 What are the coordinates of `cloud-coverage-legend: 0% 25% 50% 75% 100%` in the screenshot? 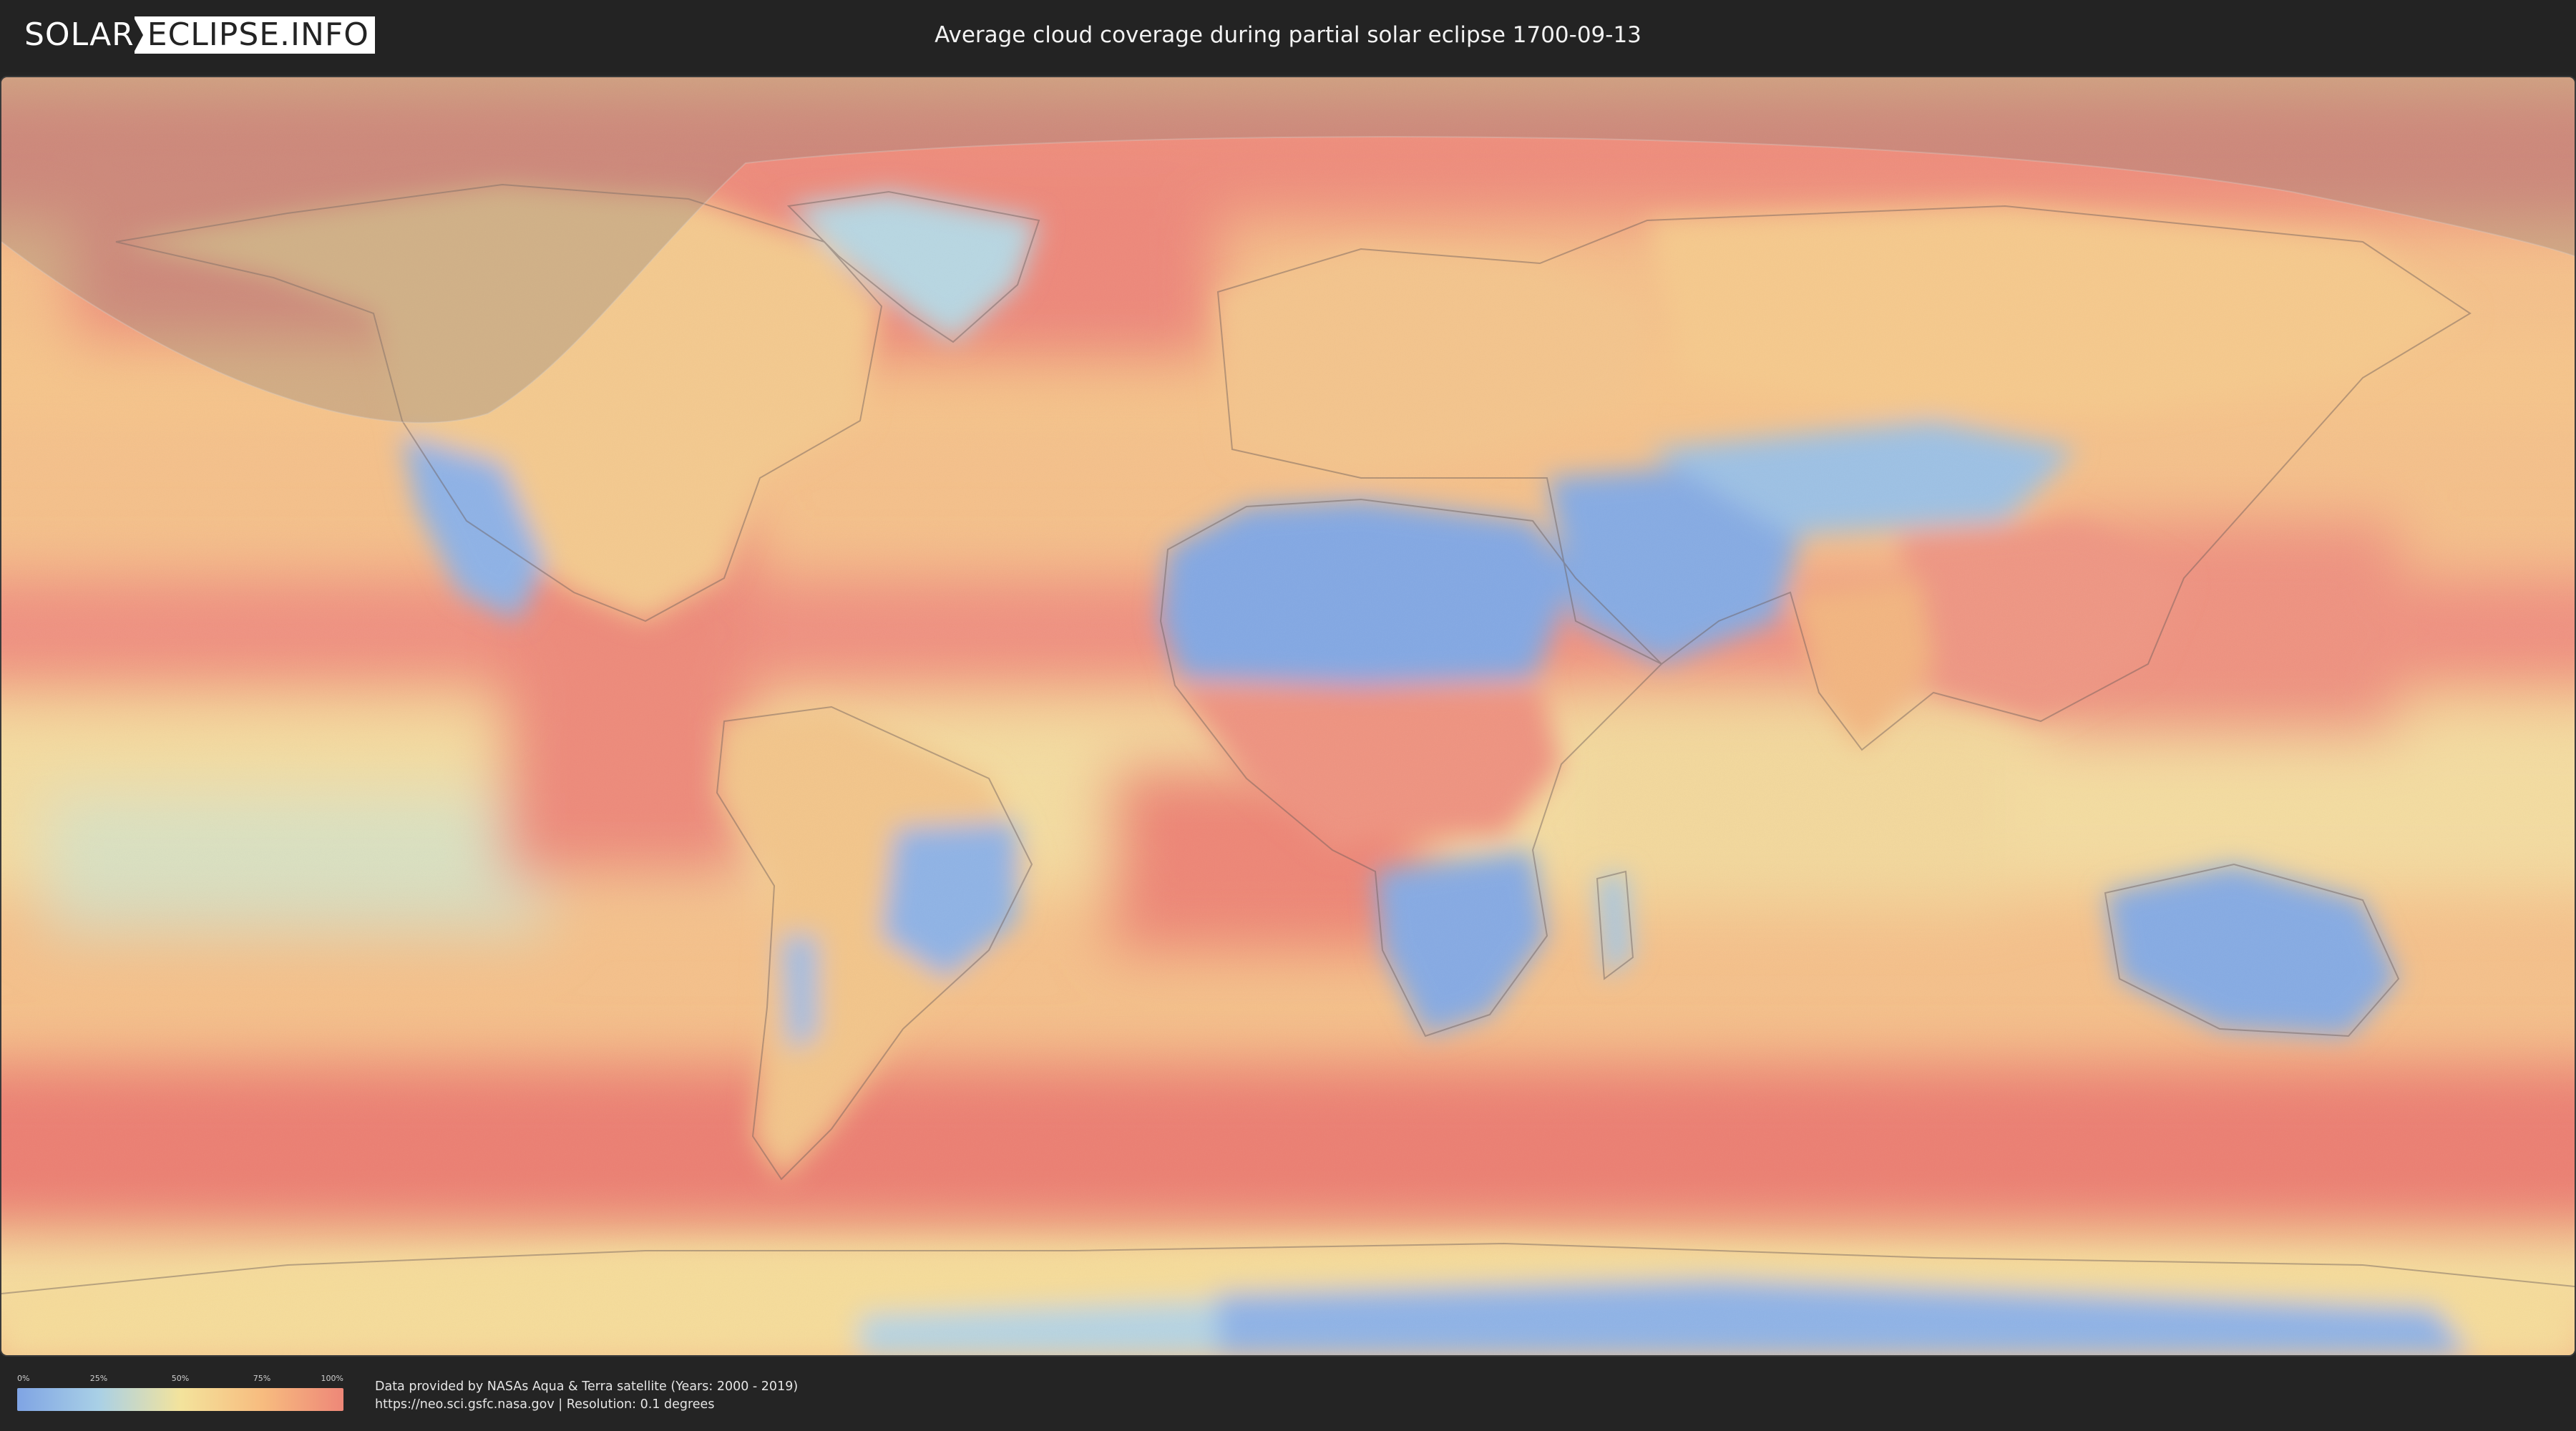 It's located at (180, 1394).